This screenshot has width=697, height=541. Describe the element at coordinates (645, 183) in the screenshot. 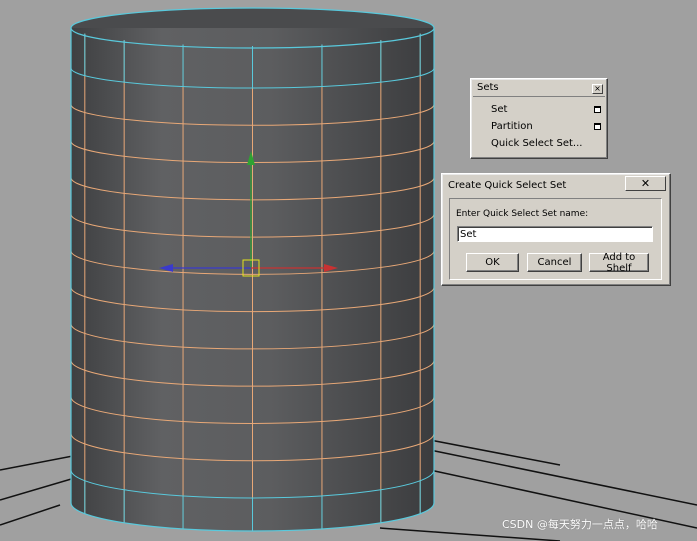

I see `close-icon: ✕` at that location.